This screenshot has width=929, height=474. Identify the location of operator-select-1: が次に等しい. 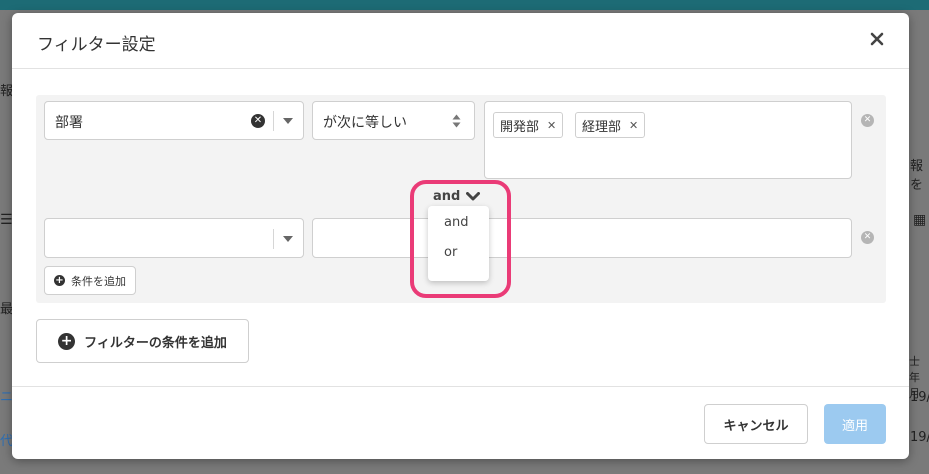
(393, 120).